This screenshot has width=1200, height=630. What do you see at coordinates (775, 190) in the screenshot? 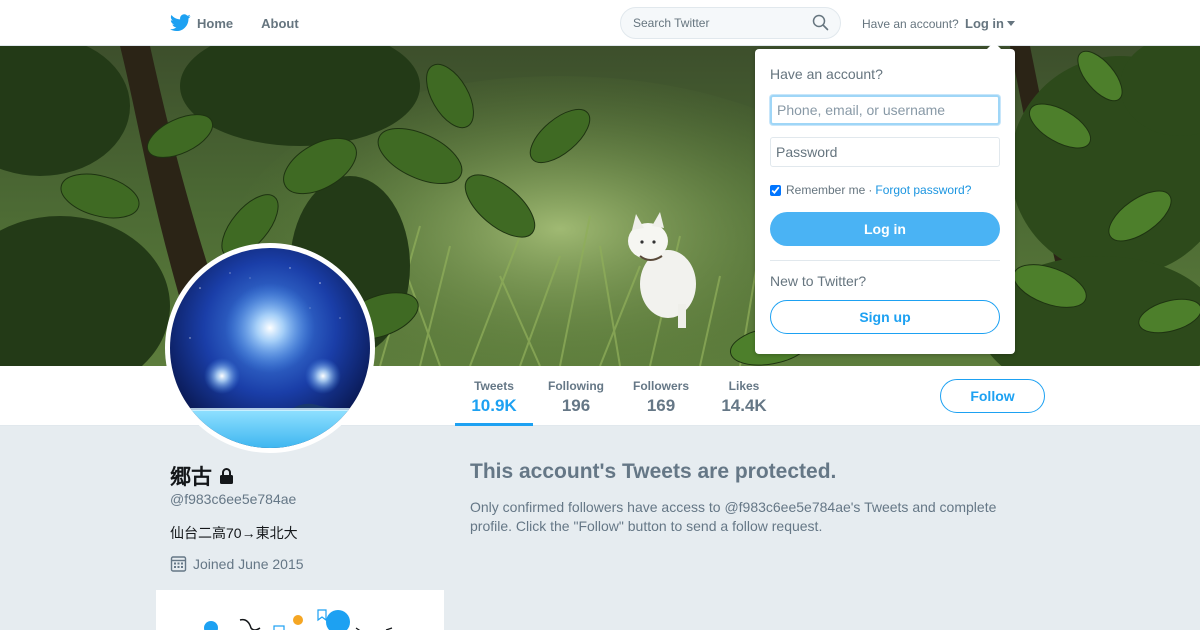
I see `remember-me-checkbox` at bounding box center [775, 190].